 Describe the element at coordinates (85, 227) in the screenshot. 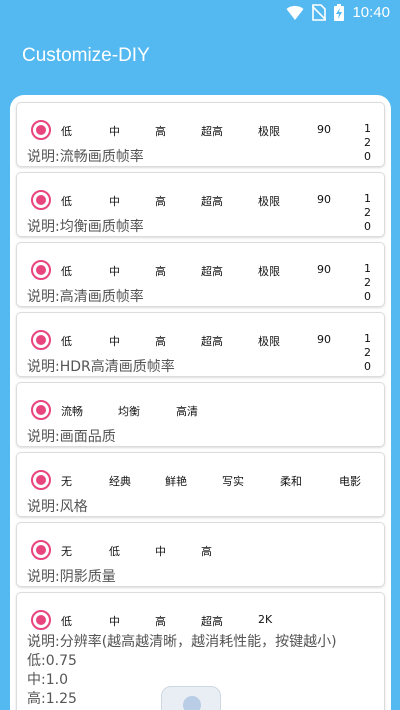

I see `card-description: 说明:均衡画质帧率` at that location.